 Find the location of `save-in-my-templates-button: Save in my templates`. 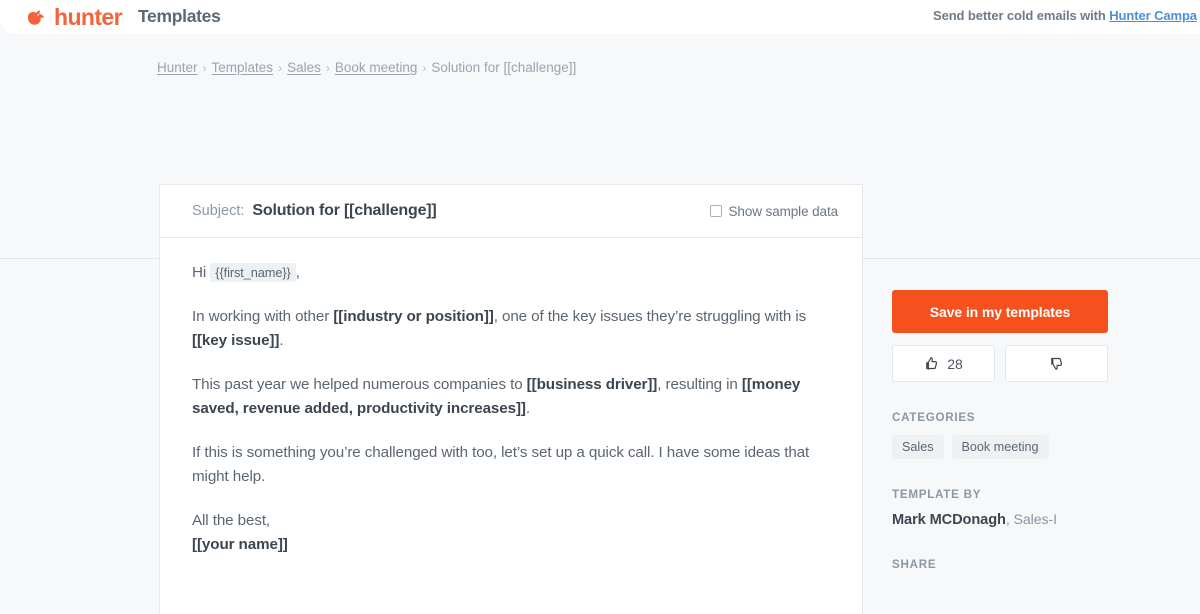

save-in-my-templates-button: Save in my templates is located at coordinates (1000, 311).